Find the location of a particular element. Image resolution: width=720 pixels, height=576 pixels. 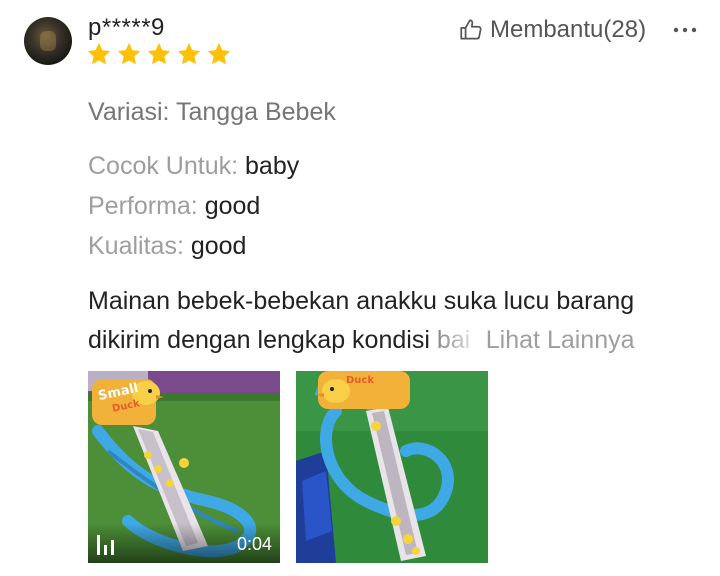

attribute-value: baby is located at coordinates (272, 166).